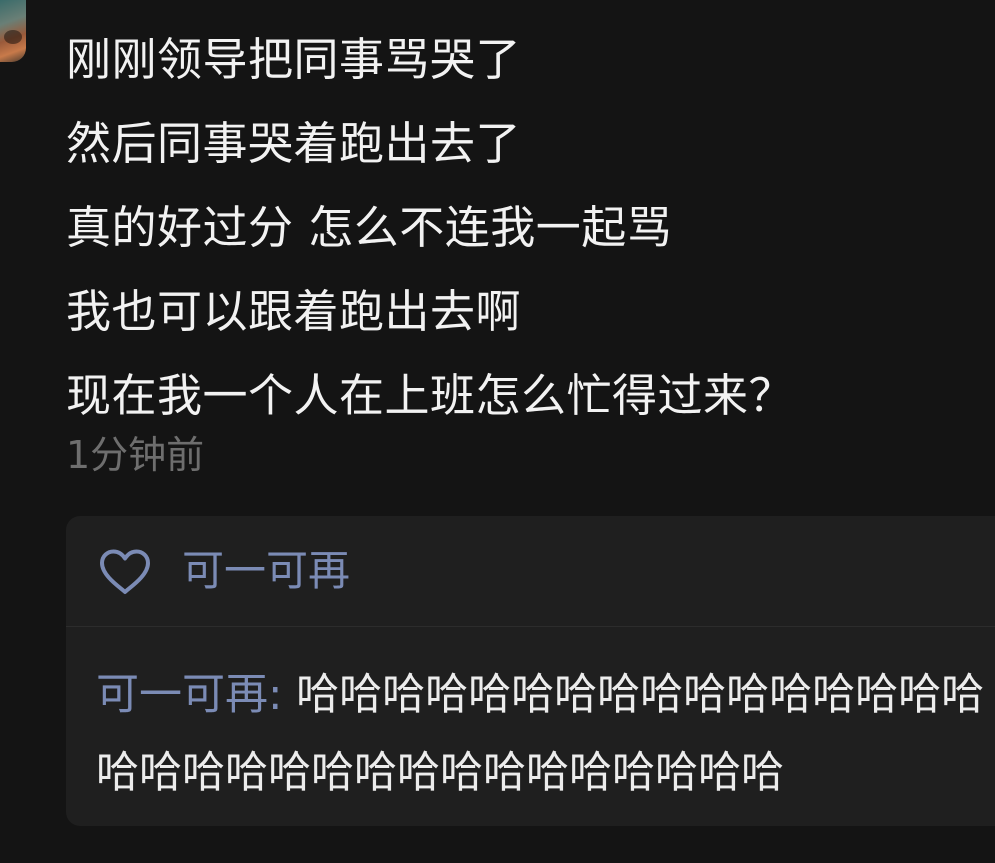 This screenshot has width=995, height=863. What do you see at coordinates (530, 571) in the screenshot?
I see `likes-row: 可一可再` at bounding box center [530, 571].